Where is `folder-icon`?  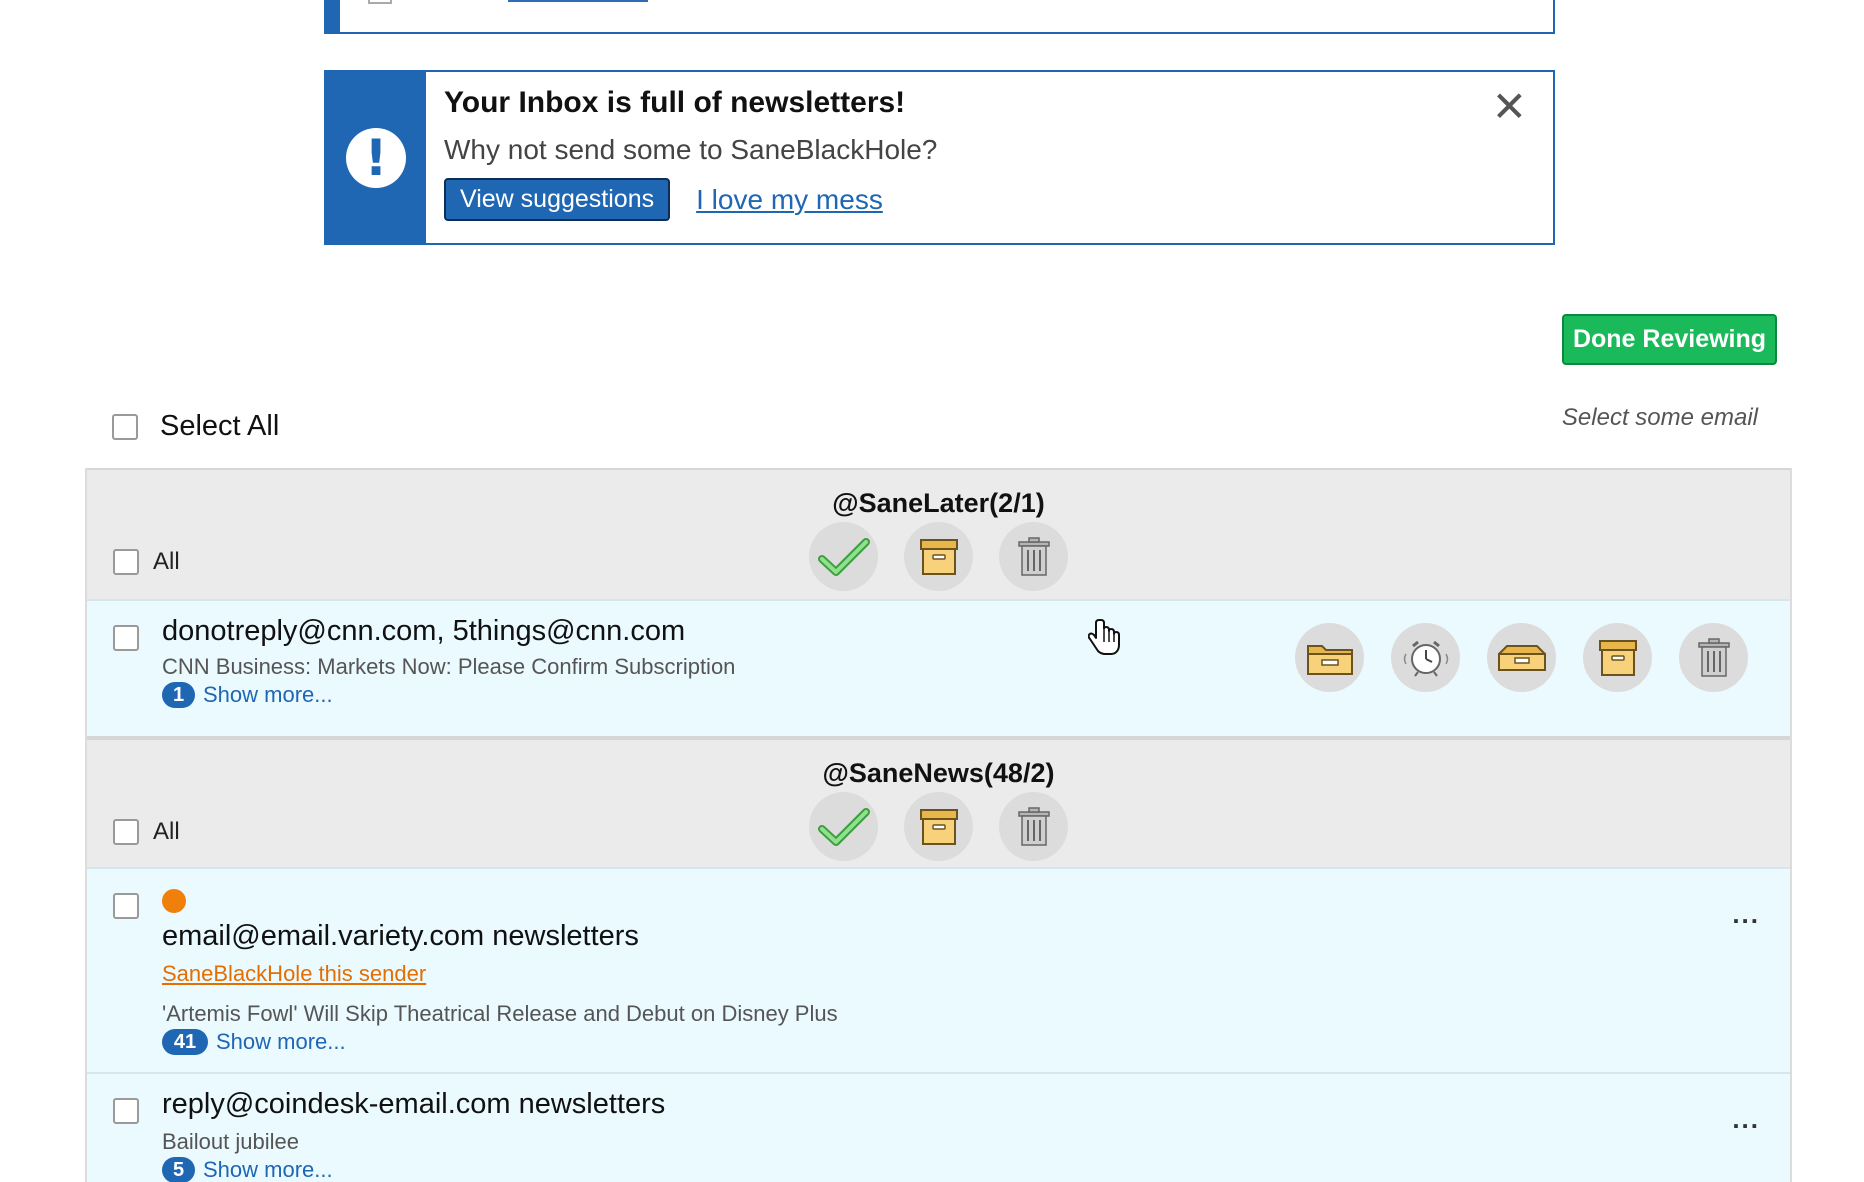
folder-icon is located at coordinates (1329, 659).